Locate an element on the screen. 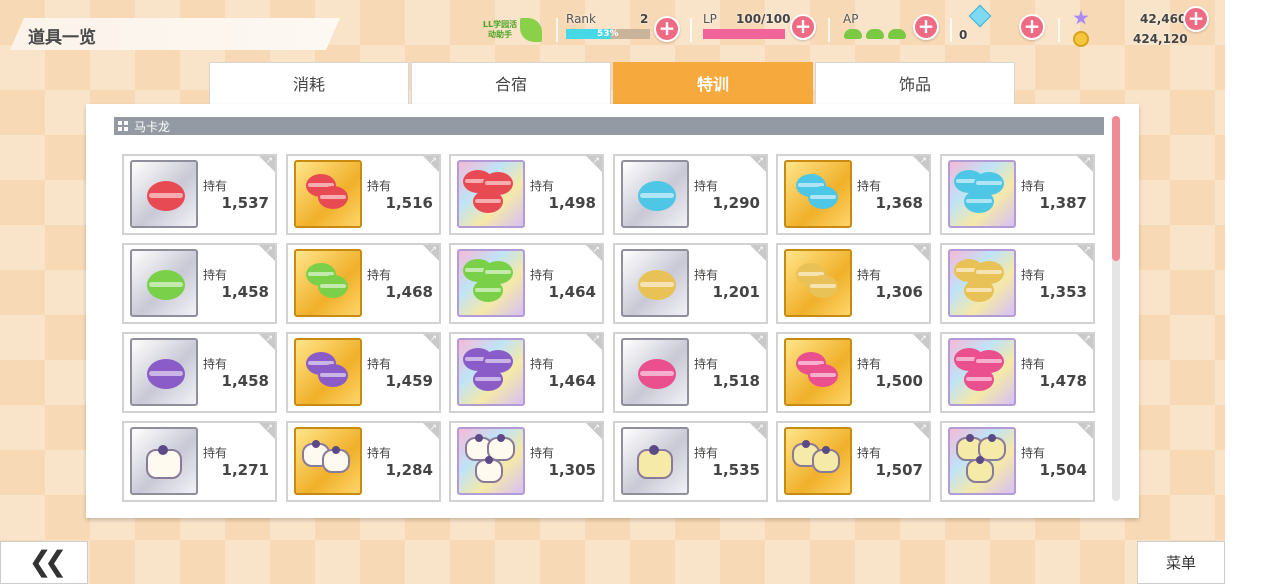  gem-plus-button: + is located at coordinates (1032, 27).